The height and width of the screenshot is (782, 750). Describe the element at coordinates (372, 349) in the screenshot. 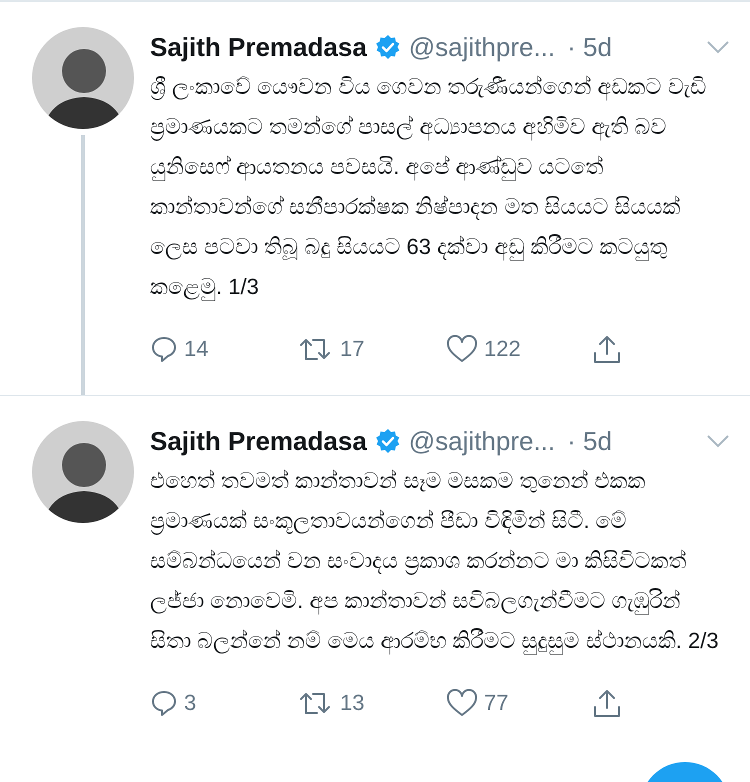

I see `retweet-button: 17` at that location.